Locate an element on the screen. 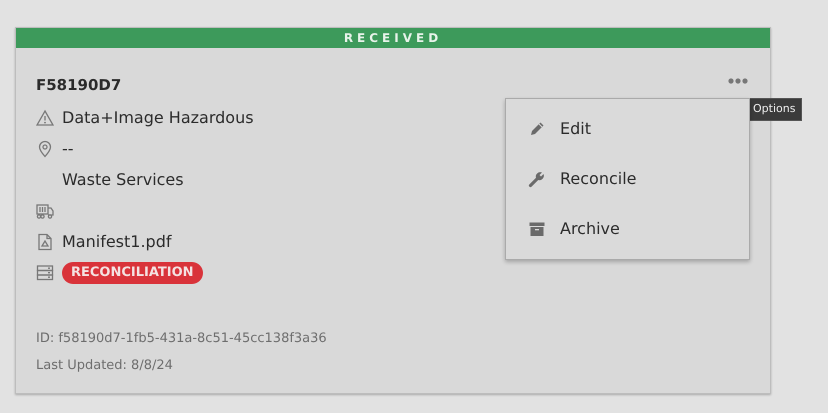 The image size is (828, 413). menu-item: Archive is located at coordinates (627, 229).